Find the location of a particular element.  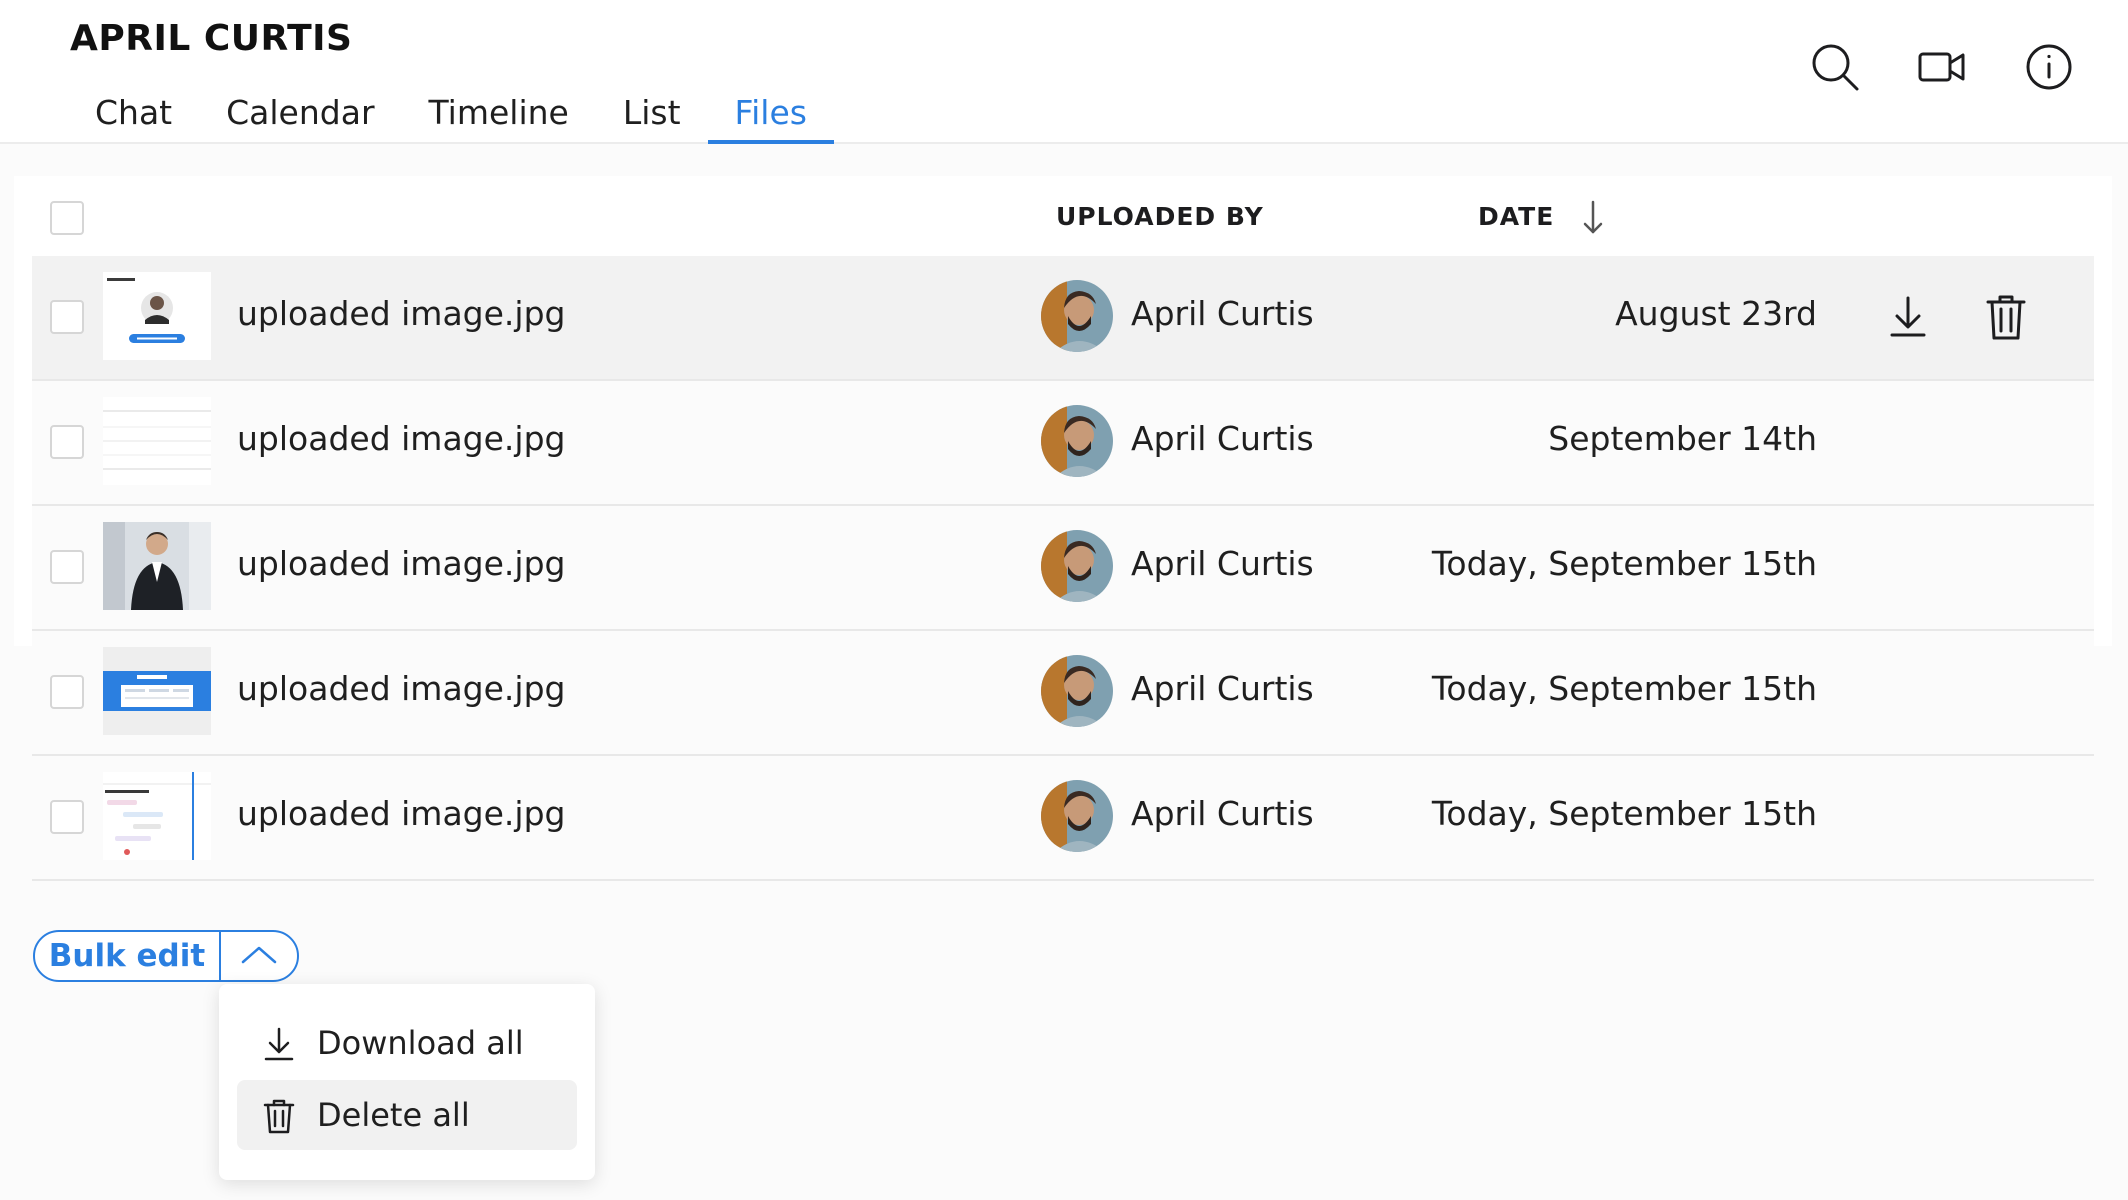

video-camera-icon is located at coordinates (1942, 67).